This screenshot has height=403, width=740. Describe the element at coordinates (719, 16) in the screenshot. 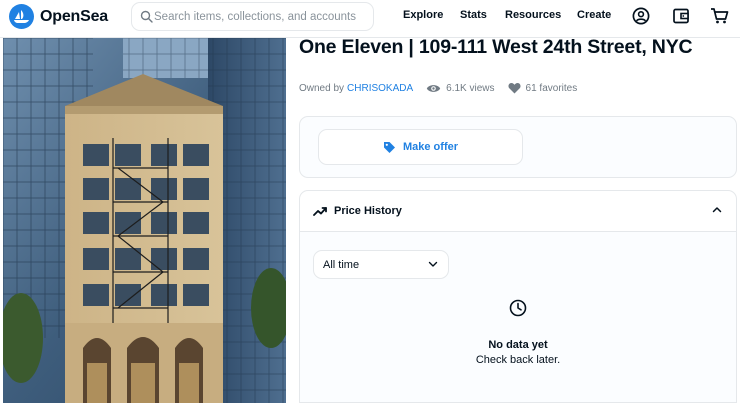

I see `cart-icon` at that location.